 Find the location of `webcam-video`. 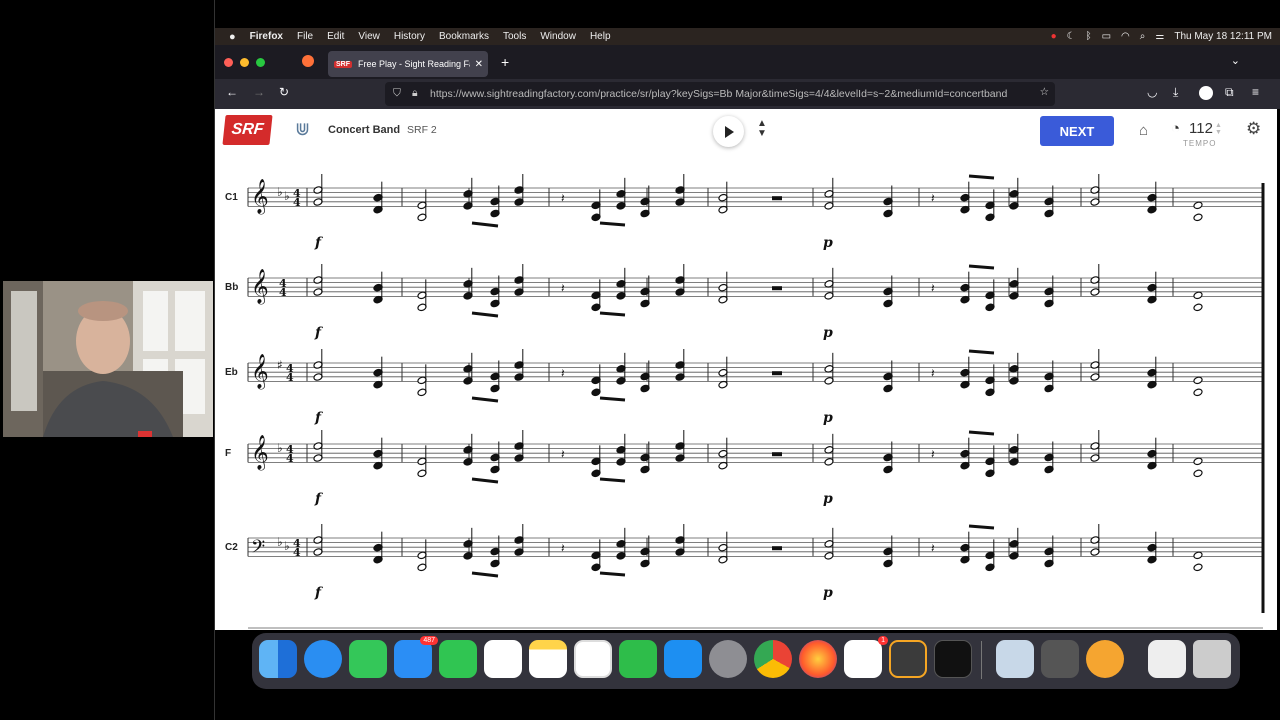

webcam-video is located at coordinates (108, 359).